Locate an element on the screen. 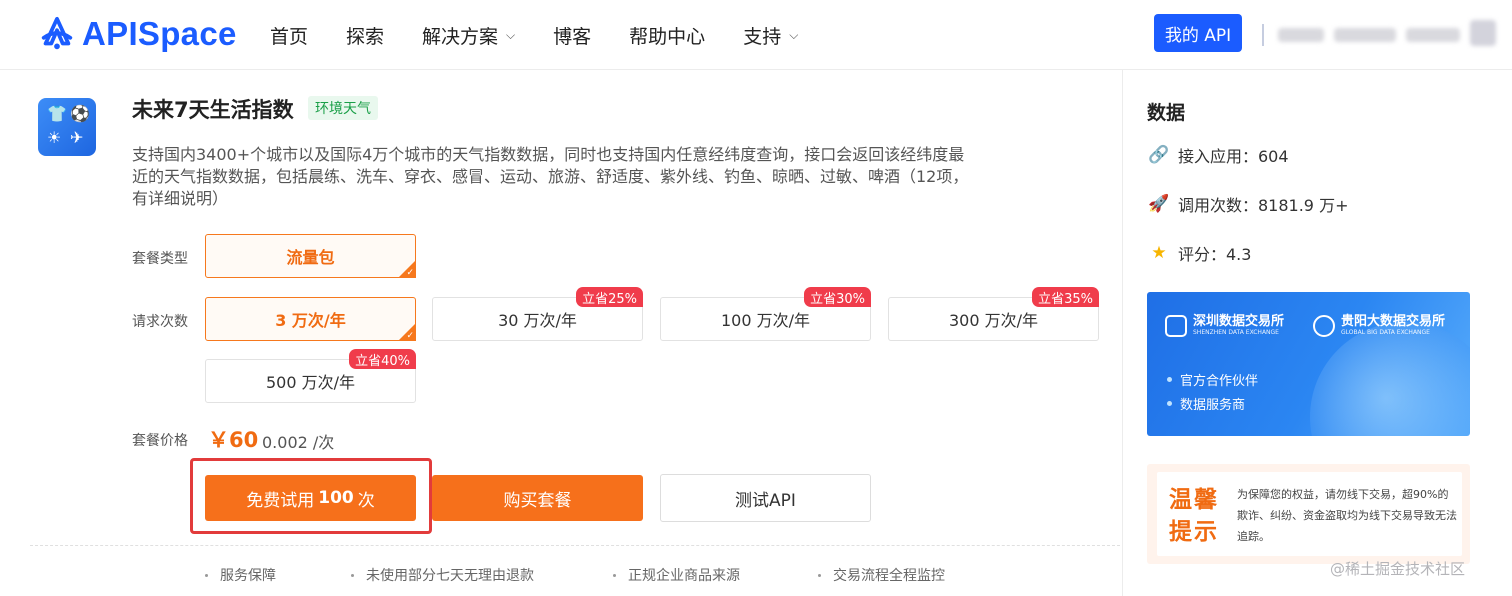 The image size is (1512, 596). sun-icon: ☀ is located at coordinates (54, 137).